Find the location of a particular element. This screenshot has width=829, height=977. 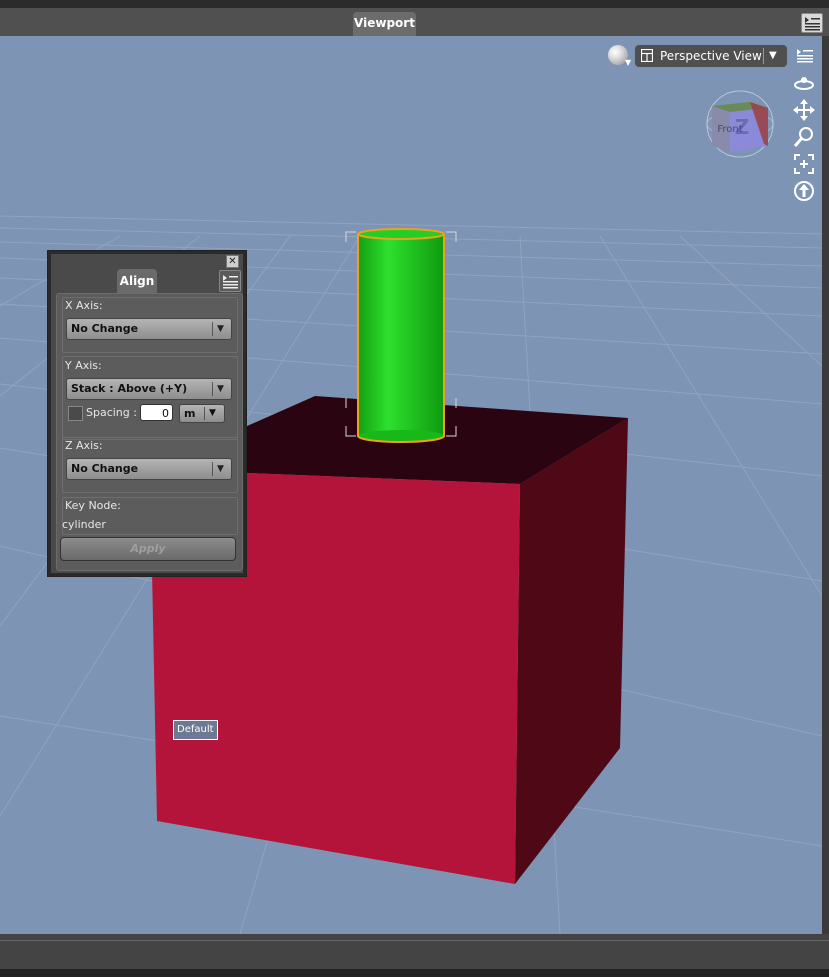

pan-move-icon is located at coordinates (804, 110).